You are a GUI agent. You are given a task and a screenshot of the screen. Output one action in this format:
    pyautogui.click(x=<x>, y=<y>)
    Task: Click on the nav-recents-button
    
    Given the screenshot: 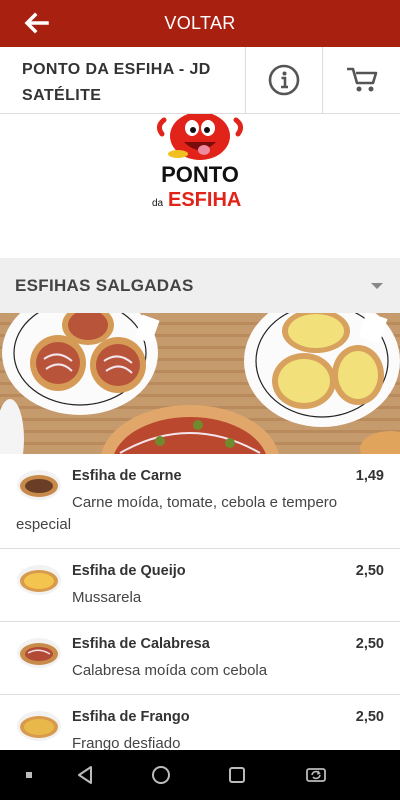 What is the action you would take?
    pyautogui.click(x=237, y=775)
    